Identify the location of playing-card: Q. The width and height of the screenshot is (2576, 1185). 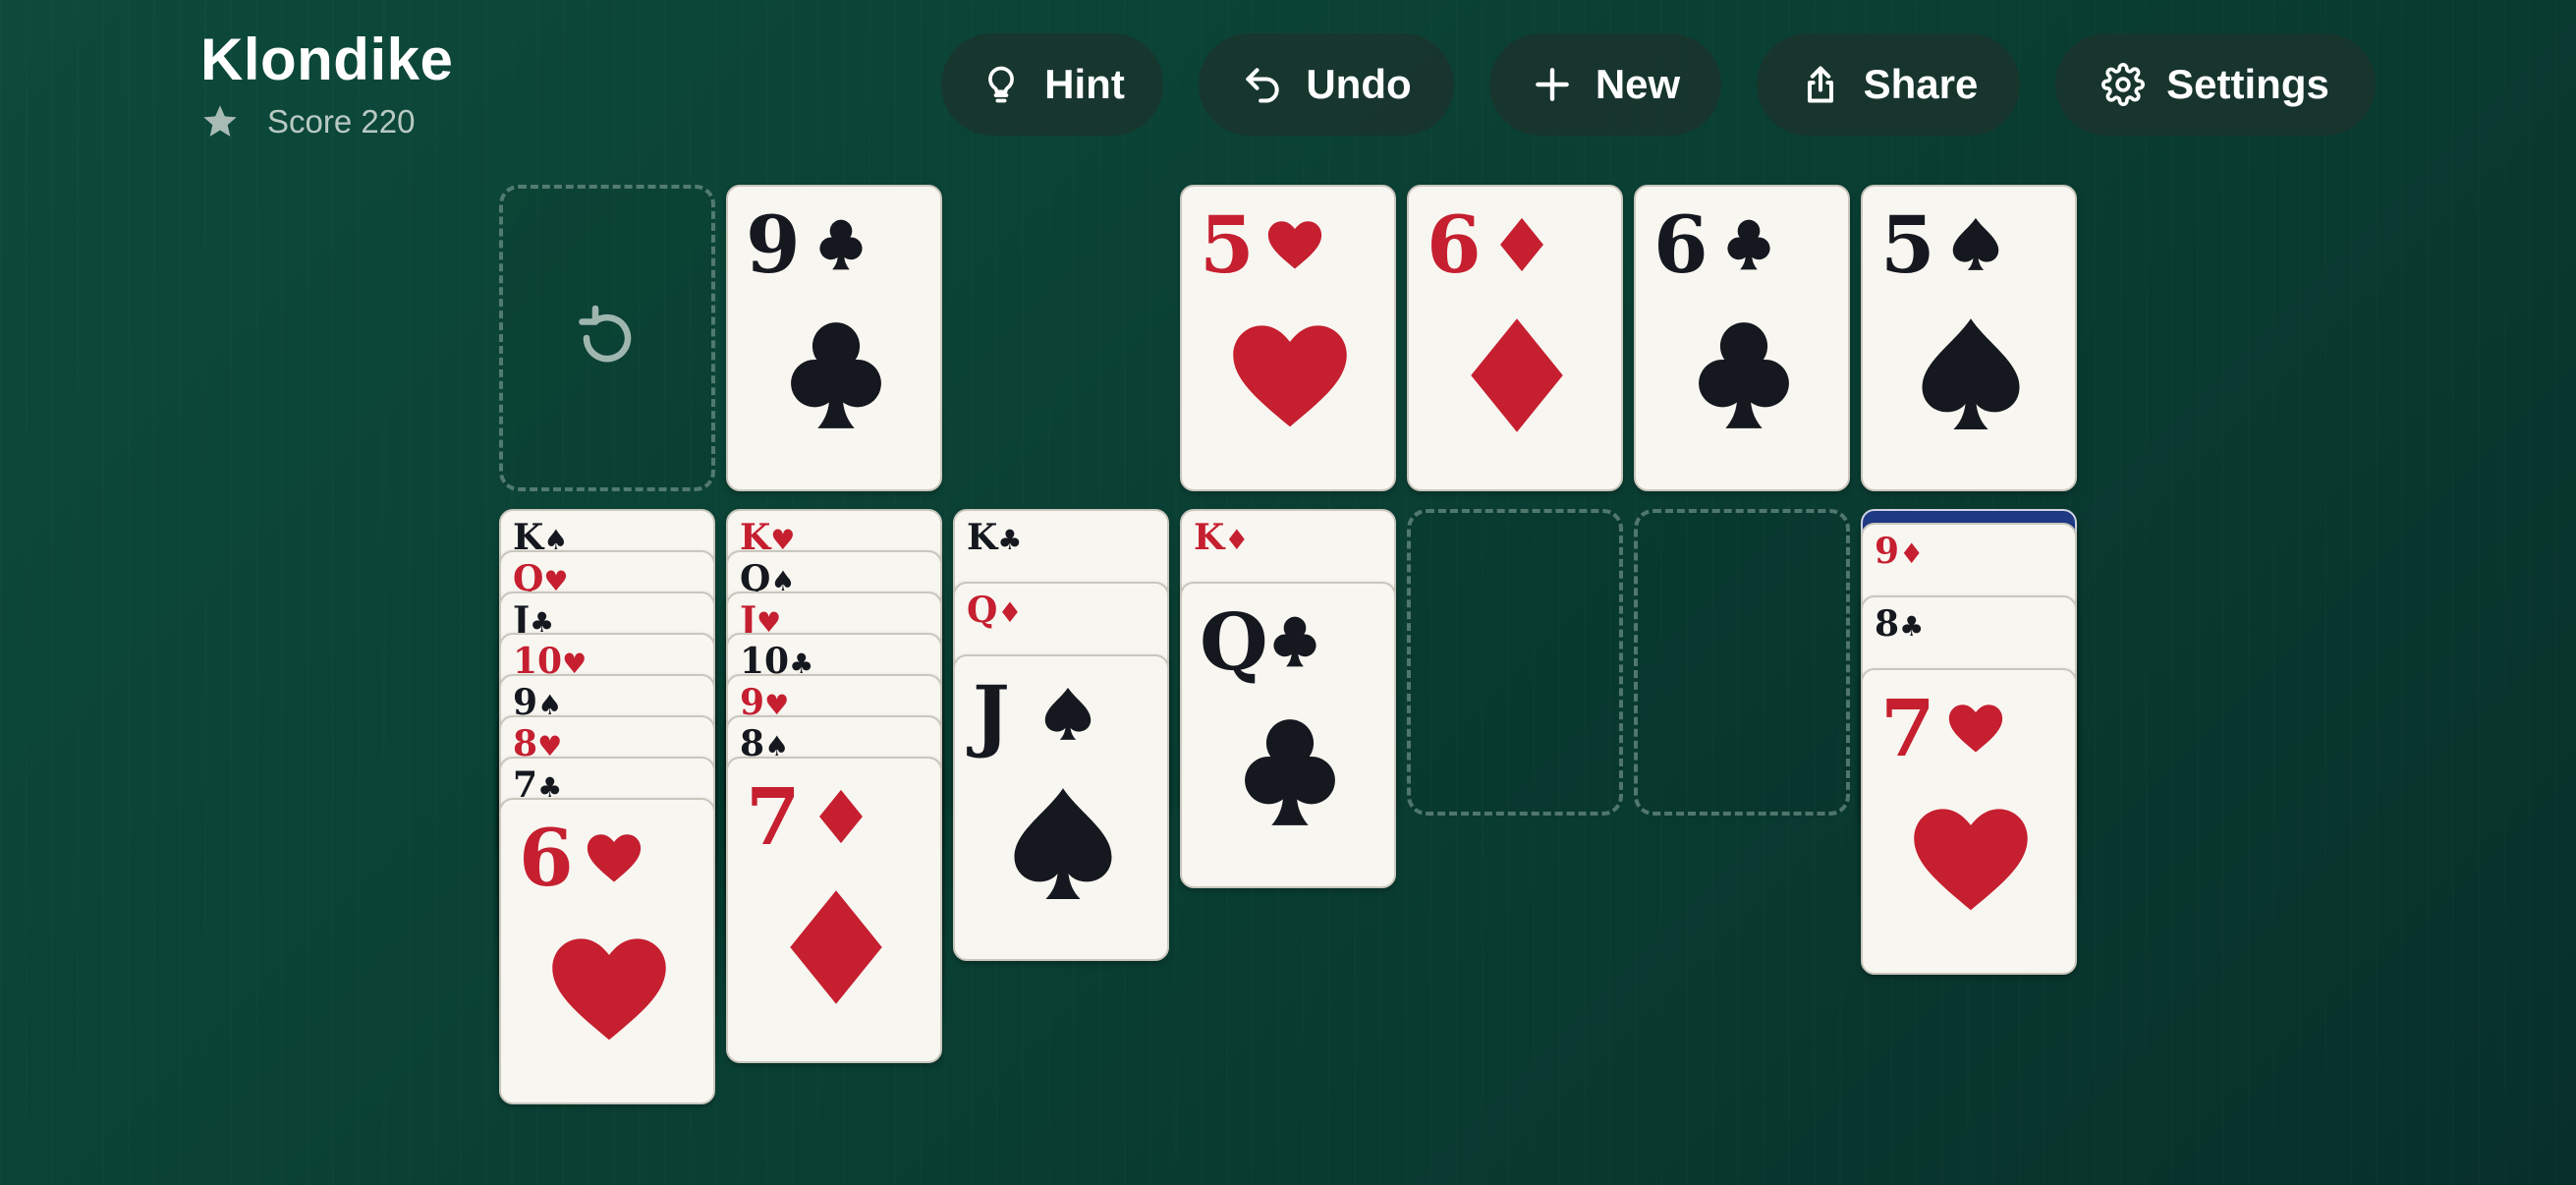
(1288, 735).